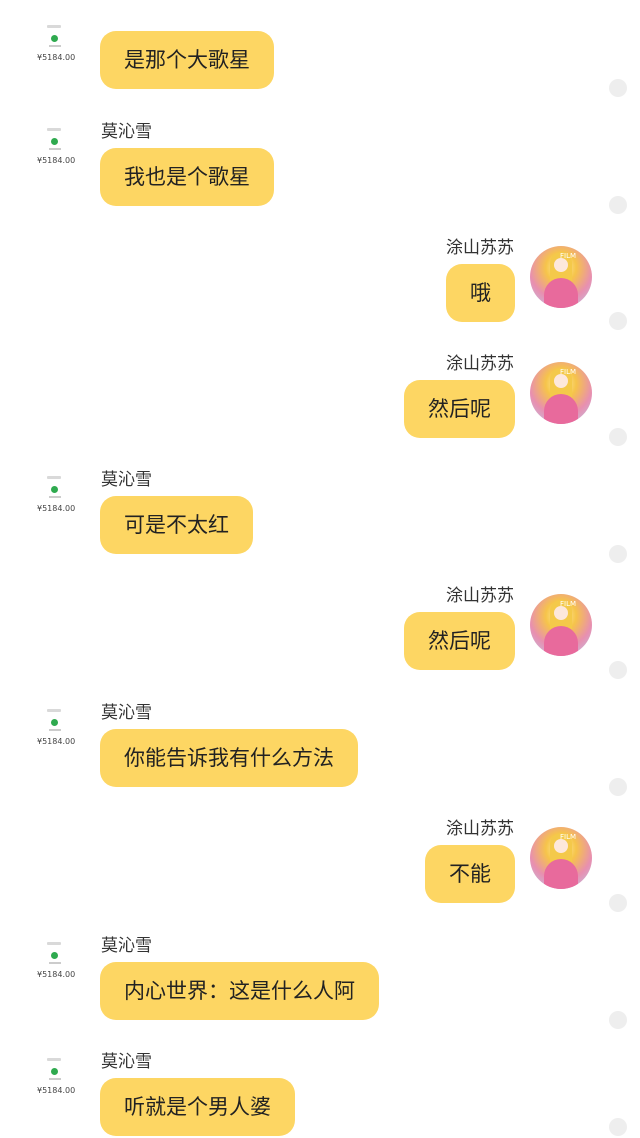 The height and width of the screenshot is (1138, 640). Describe the element at coordinates (176, 525) in the screenshot. I see `message-bubble: 可是不太红` at that location.